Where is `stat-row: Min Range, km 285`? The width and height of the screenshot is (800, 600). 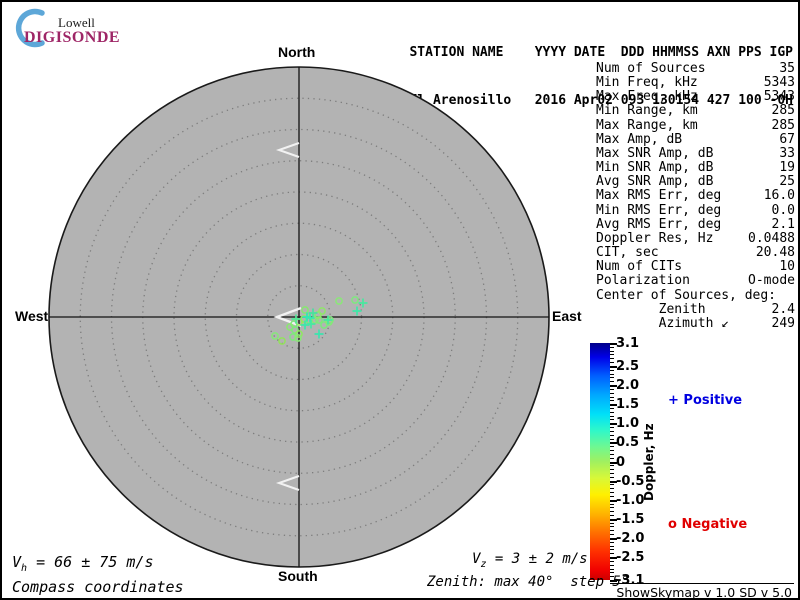
stat-row: Min Range, km 285 is located at coordinates (695, 111).